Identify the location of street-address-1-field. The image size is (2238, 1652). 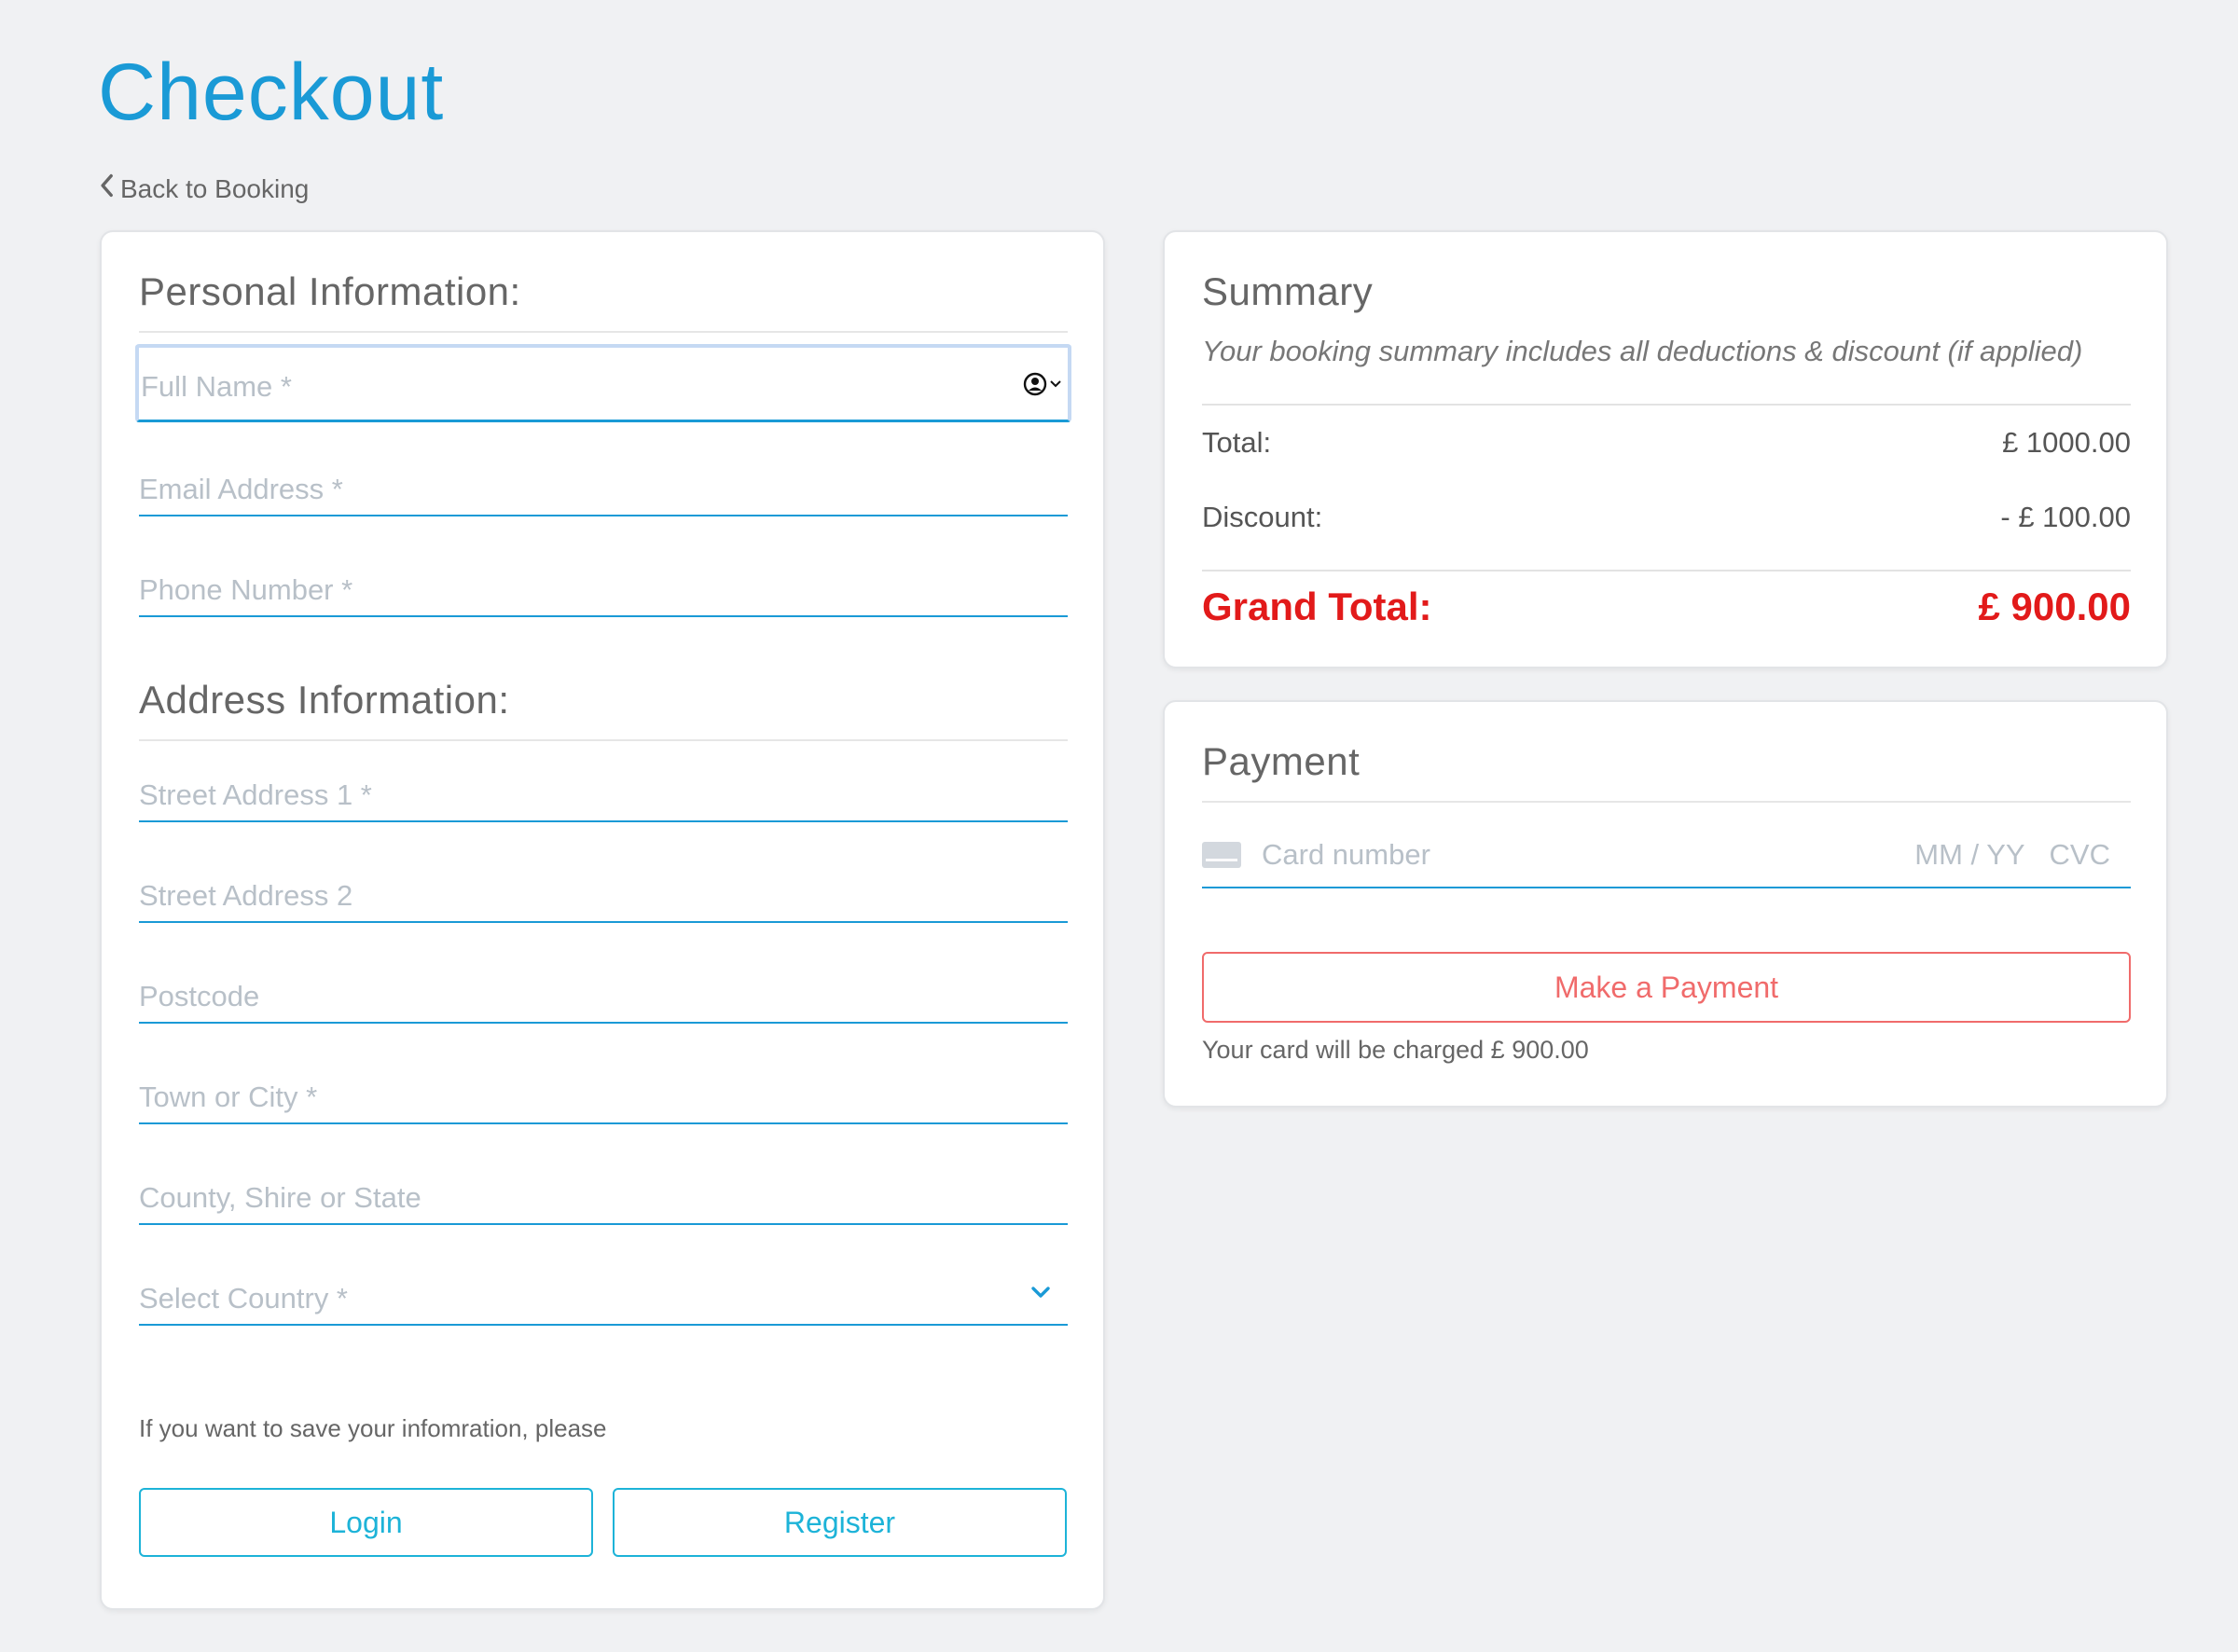
(604, 789).